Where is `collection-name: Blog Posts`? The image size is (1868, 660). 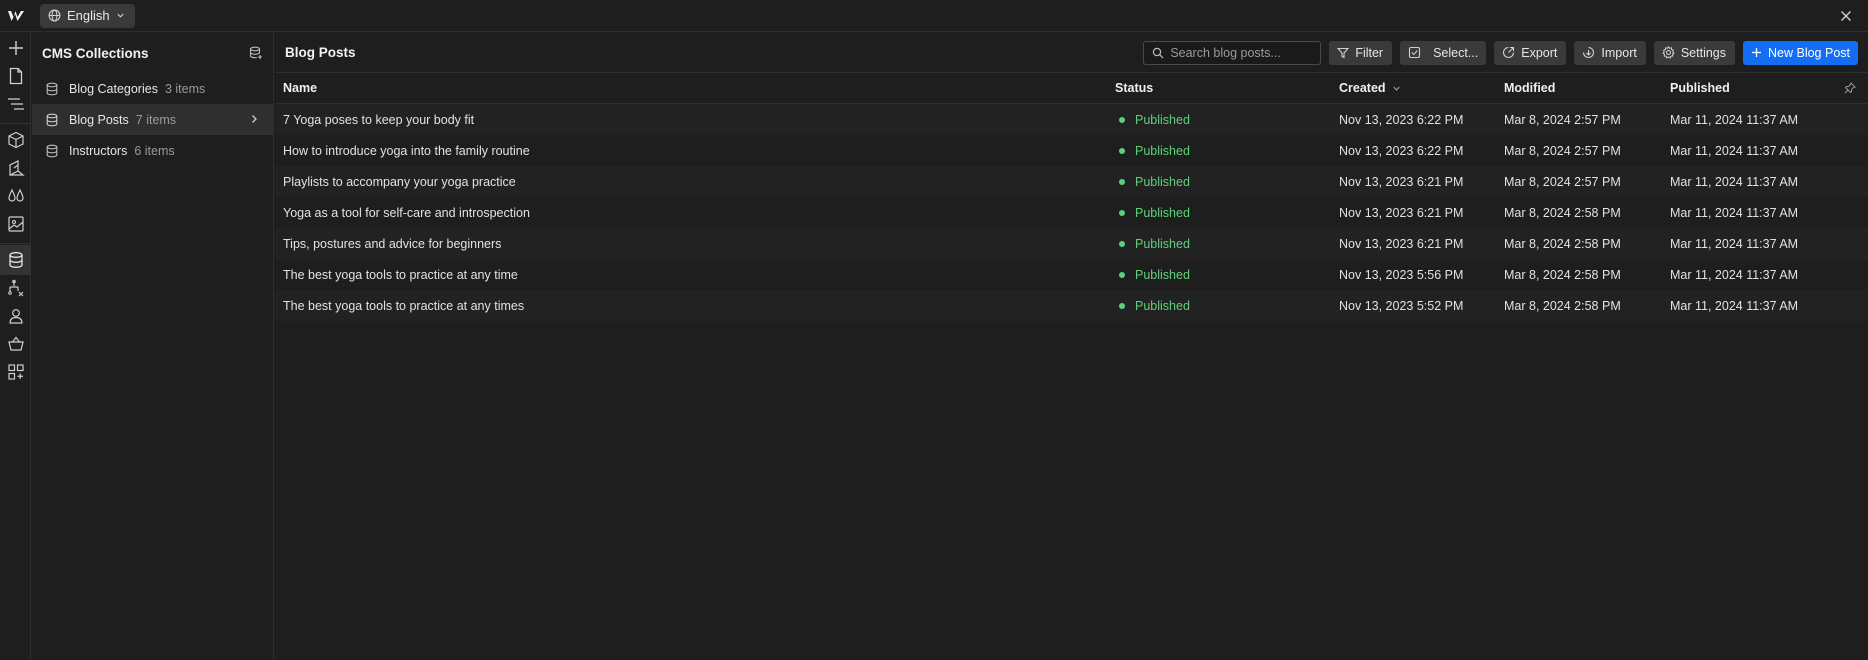 collection-name: Blog Posts is located at coordinates (99, 119).